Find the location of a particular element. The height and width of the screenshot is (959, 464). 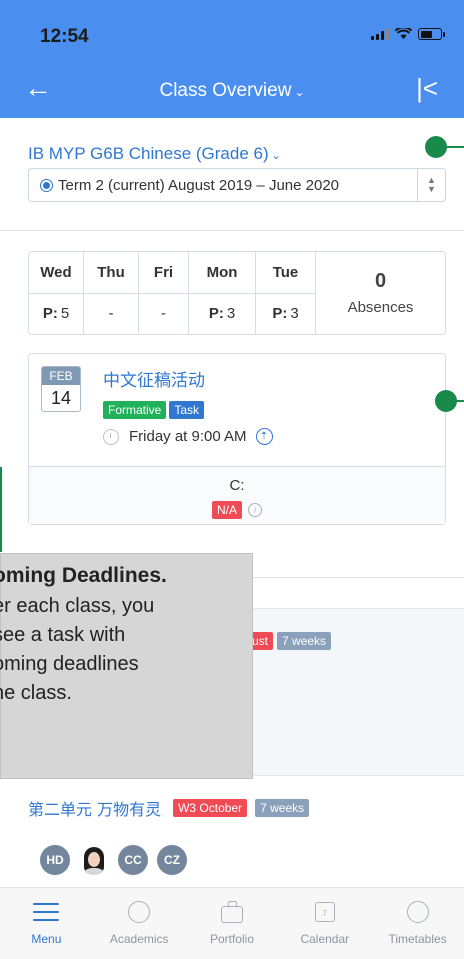

page-title: Class Overview is located at coordinates (225, 90).